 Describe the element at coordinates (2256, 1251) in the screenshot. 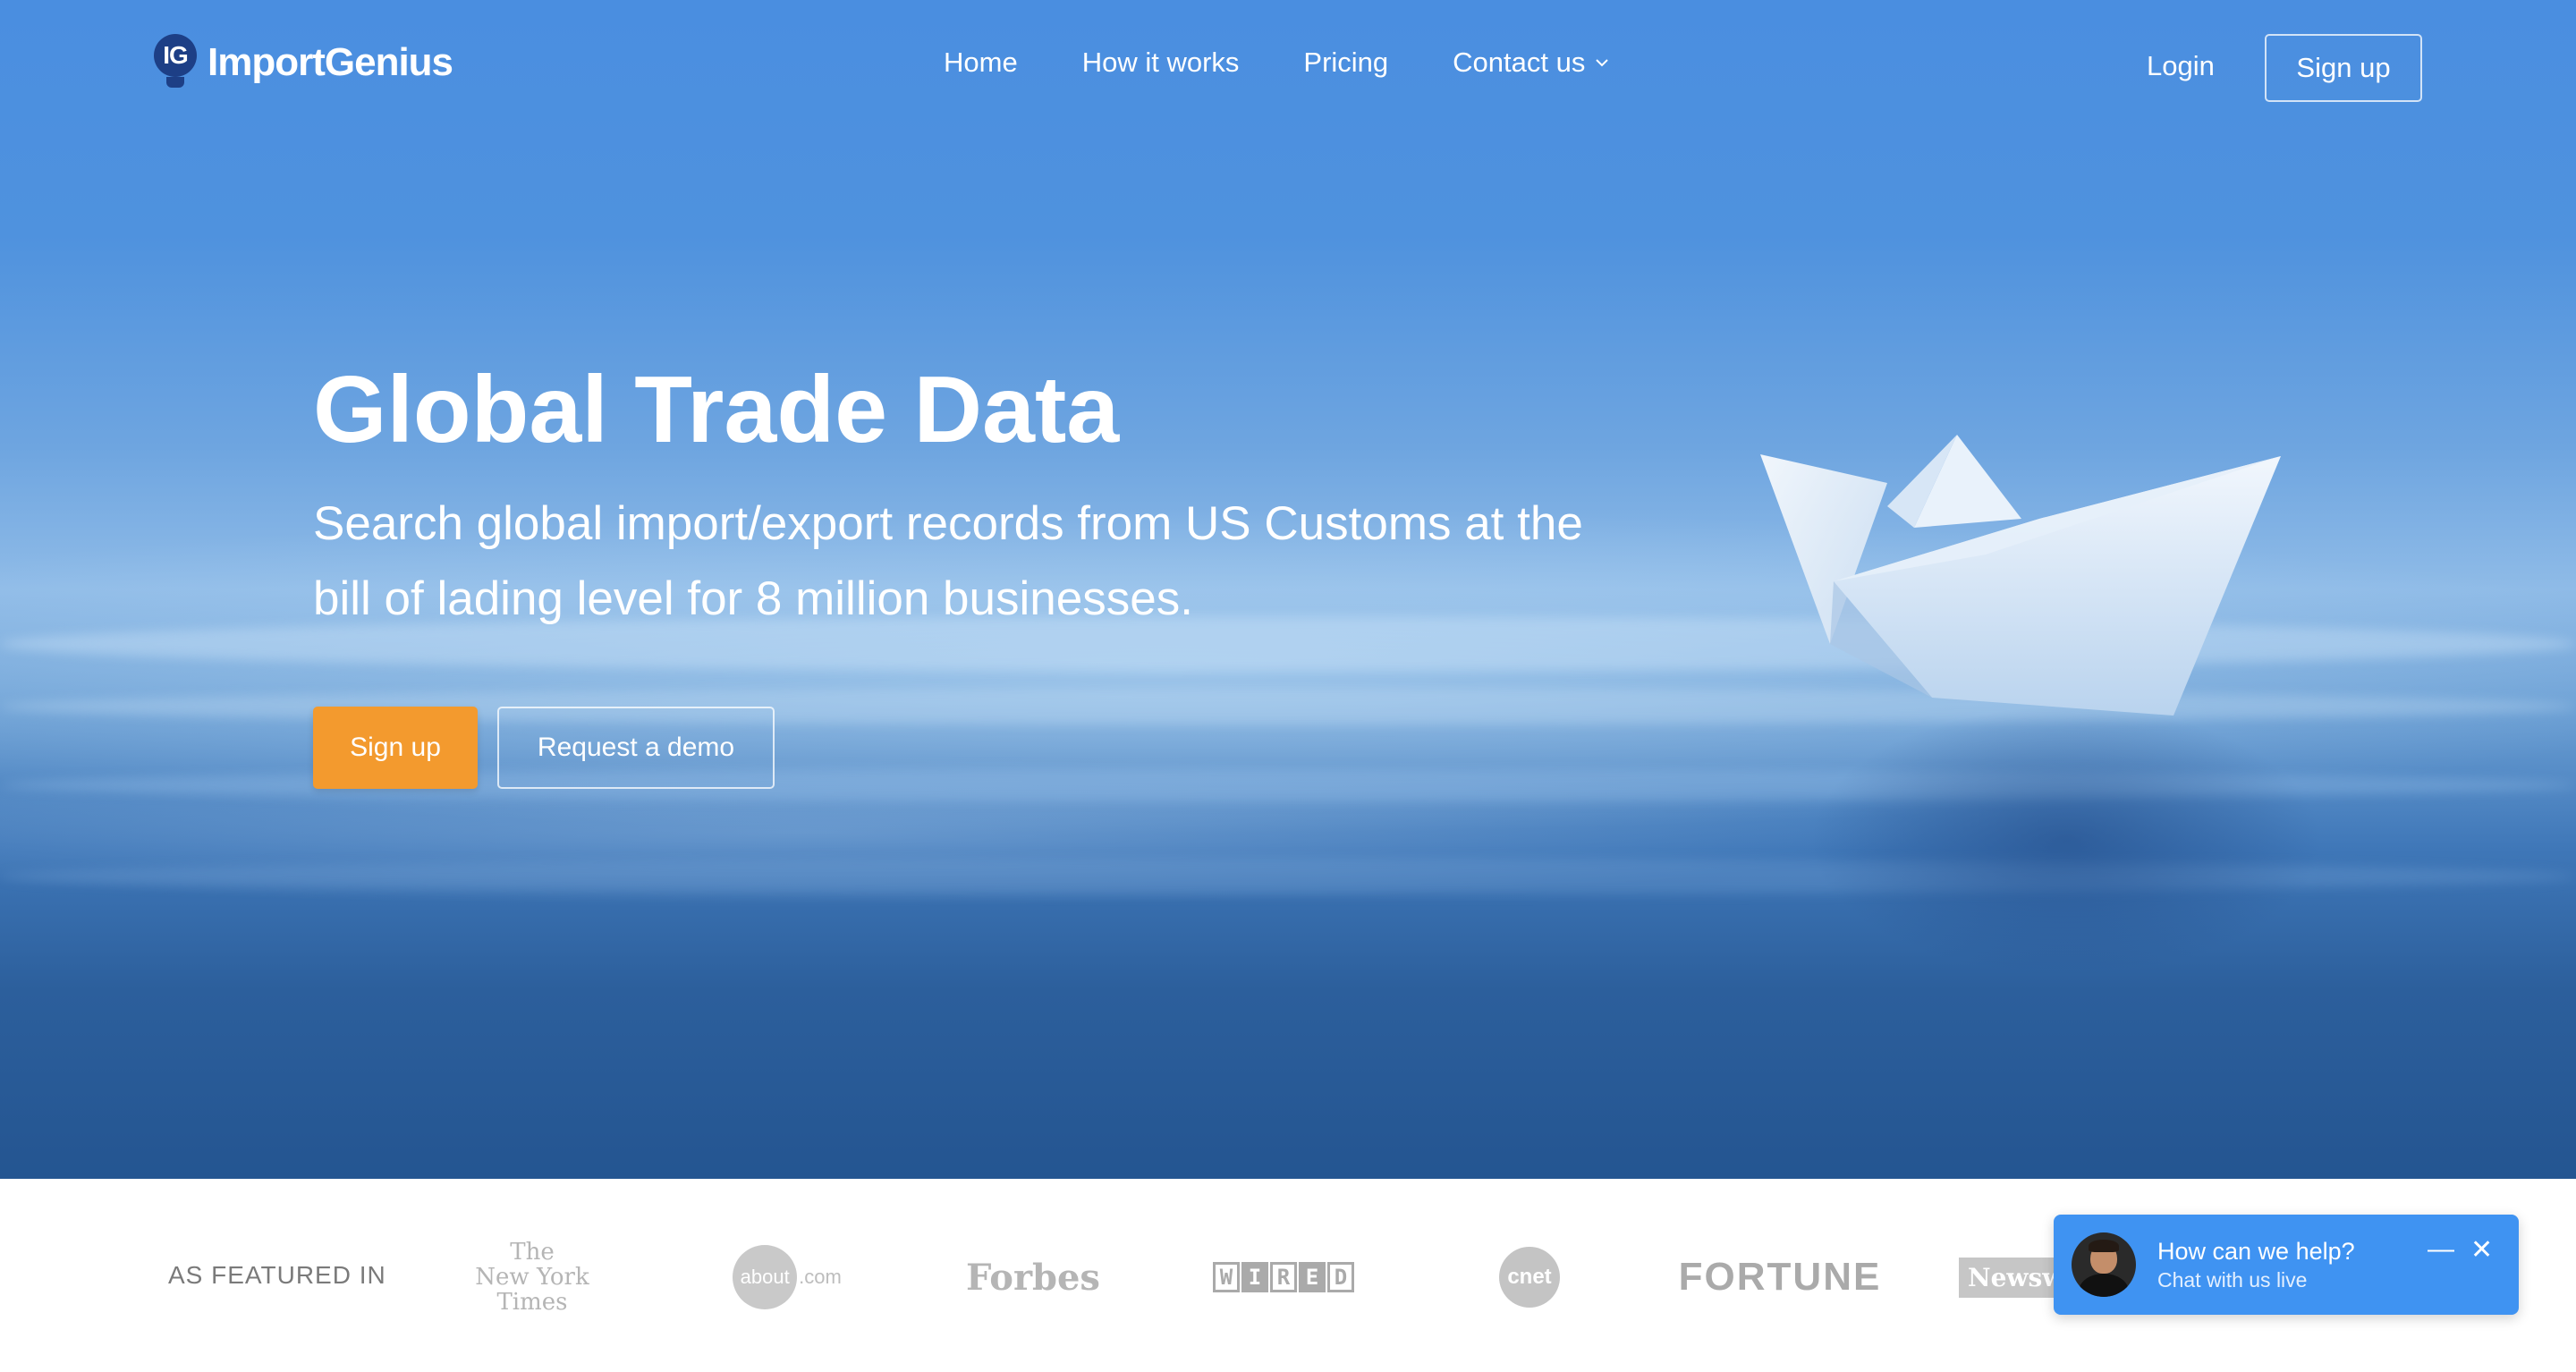

I see `chat-title: How can we help?` at that location.